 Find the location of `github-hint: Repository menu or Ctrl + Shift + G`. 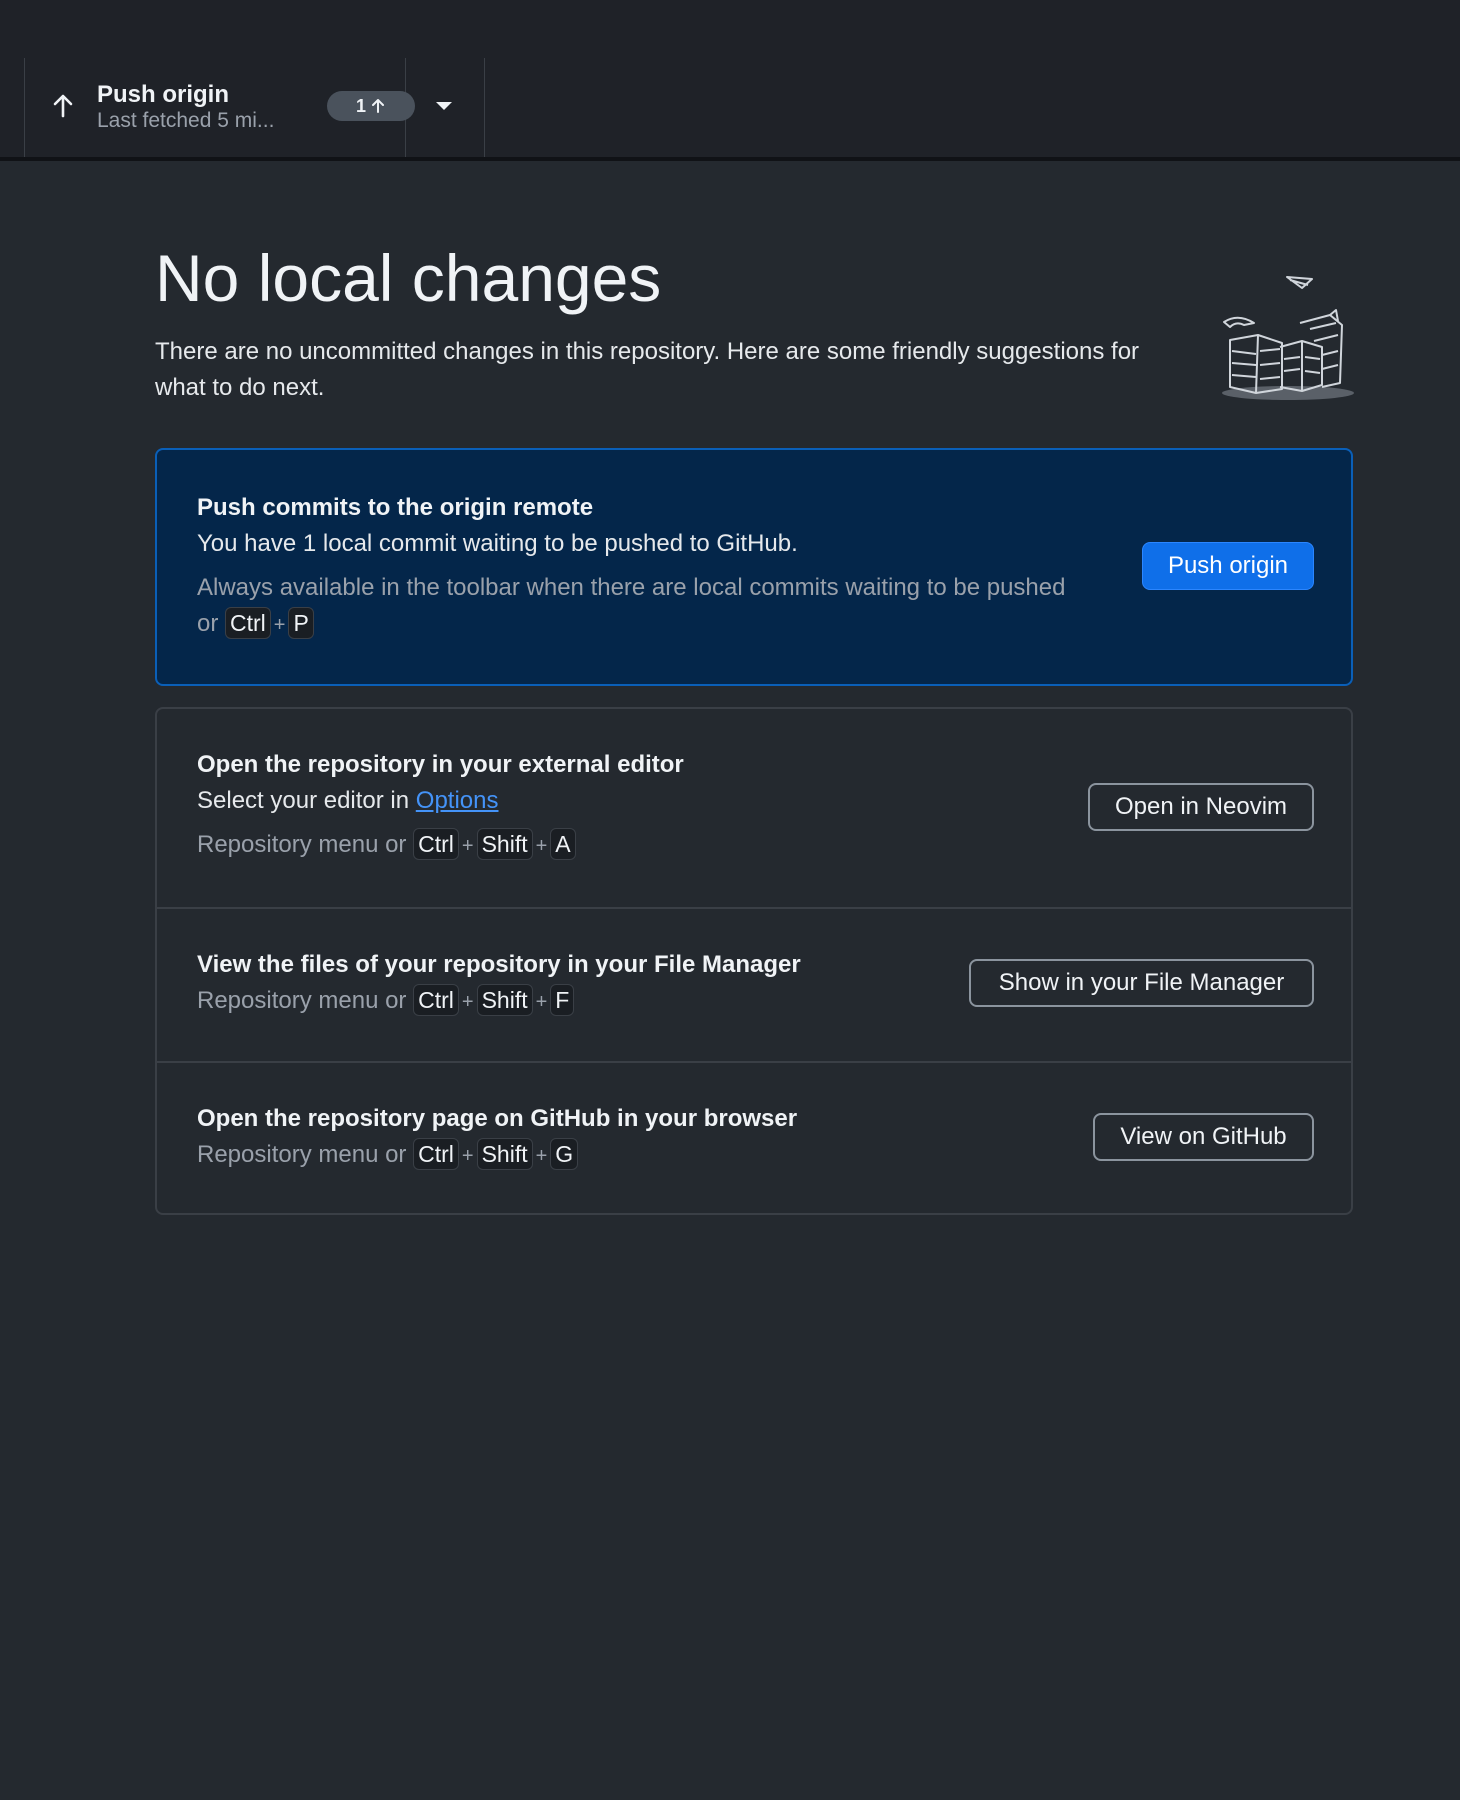

github-hint: Repository menu or Ctrl + Shift + G is located at coordinates (388, 1155).